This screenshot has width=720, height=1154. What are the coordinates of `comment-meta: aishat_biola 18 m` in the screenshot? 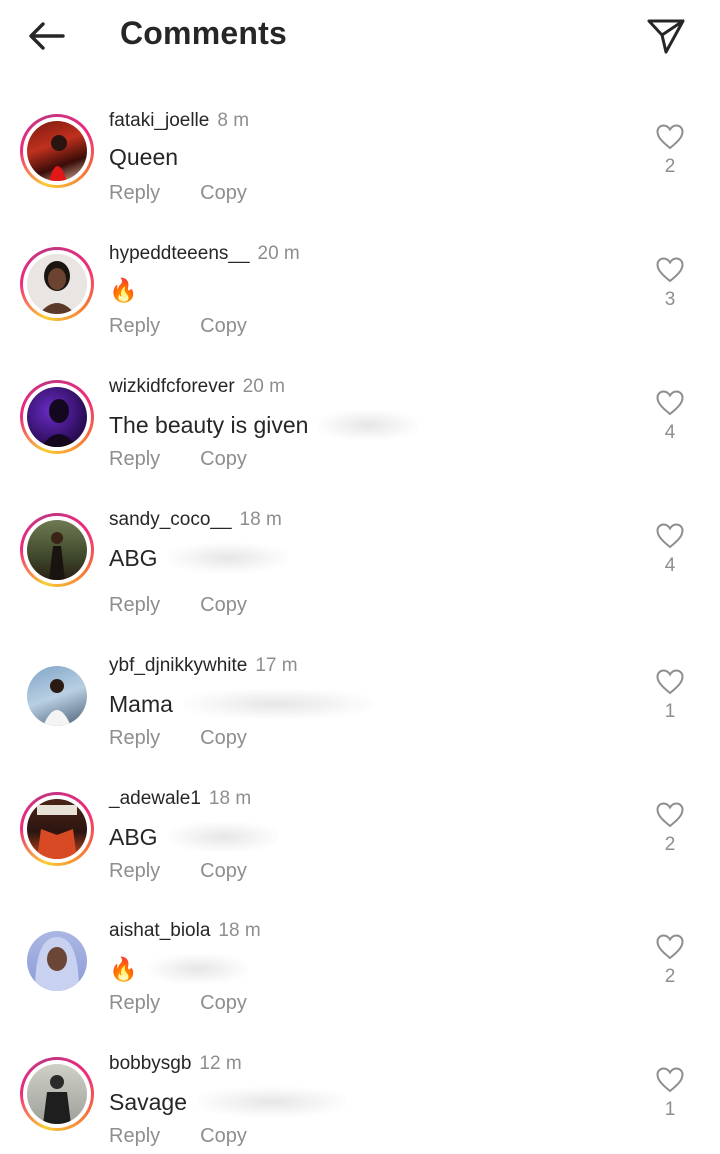 It's located at (185, 931).